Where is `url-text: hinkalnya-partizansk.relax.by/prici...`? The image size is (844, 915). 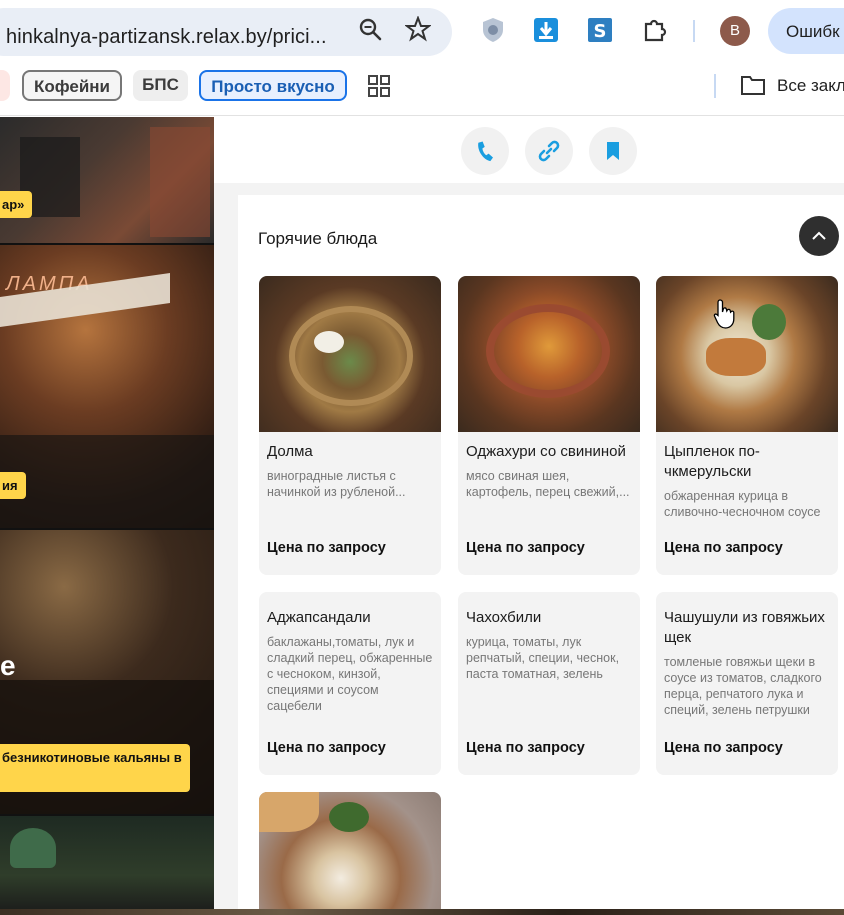 url-text: hinkalnya-partizansk.relax.by/prici... is located at coordinates (166, 37).